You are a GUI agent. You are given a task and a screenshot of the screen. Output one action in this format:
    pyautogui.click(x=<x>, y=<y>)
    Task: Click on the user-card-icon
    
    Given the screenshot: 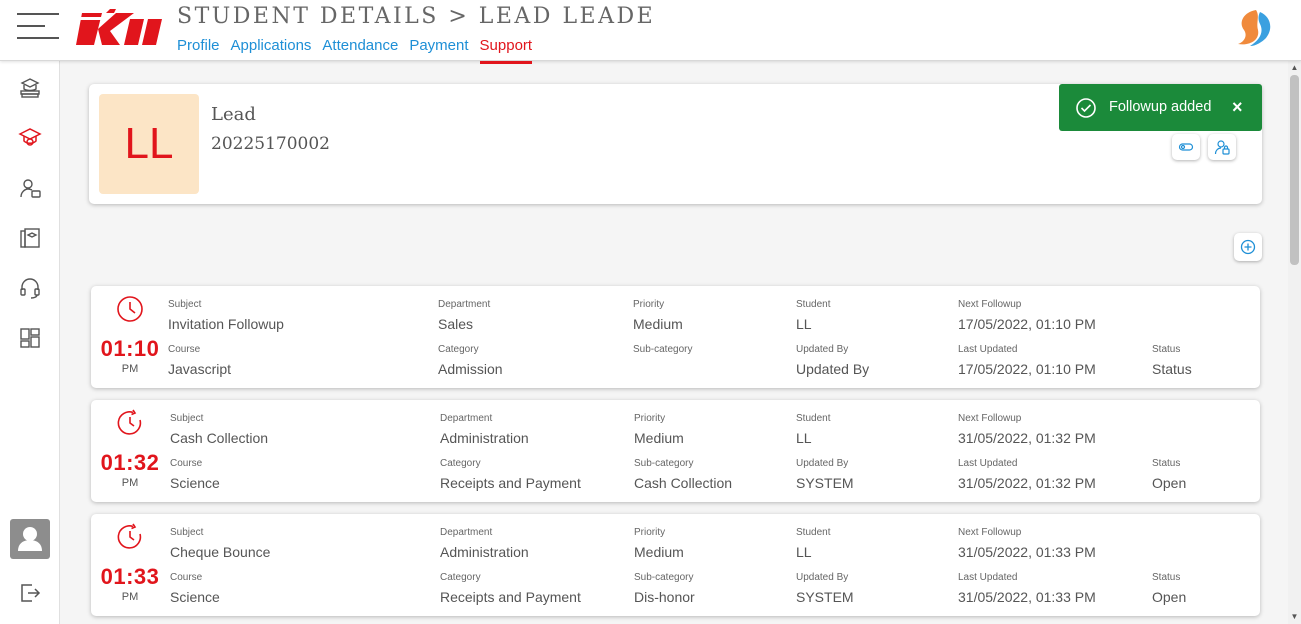 What is the action you would take?
    pyautogui.click(x=30, y=188)
    